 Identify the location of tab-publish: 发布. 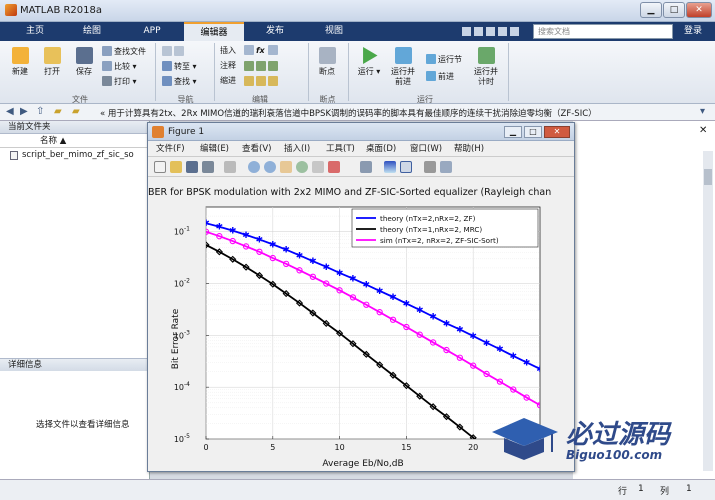
(275, 31).